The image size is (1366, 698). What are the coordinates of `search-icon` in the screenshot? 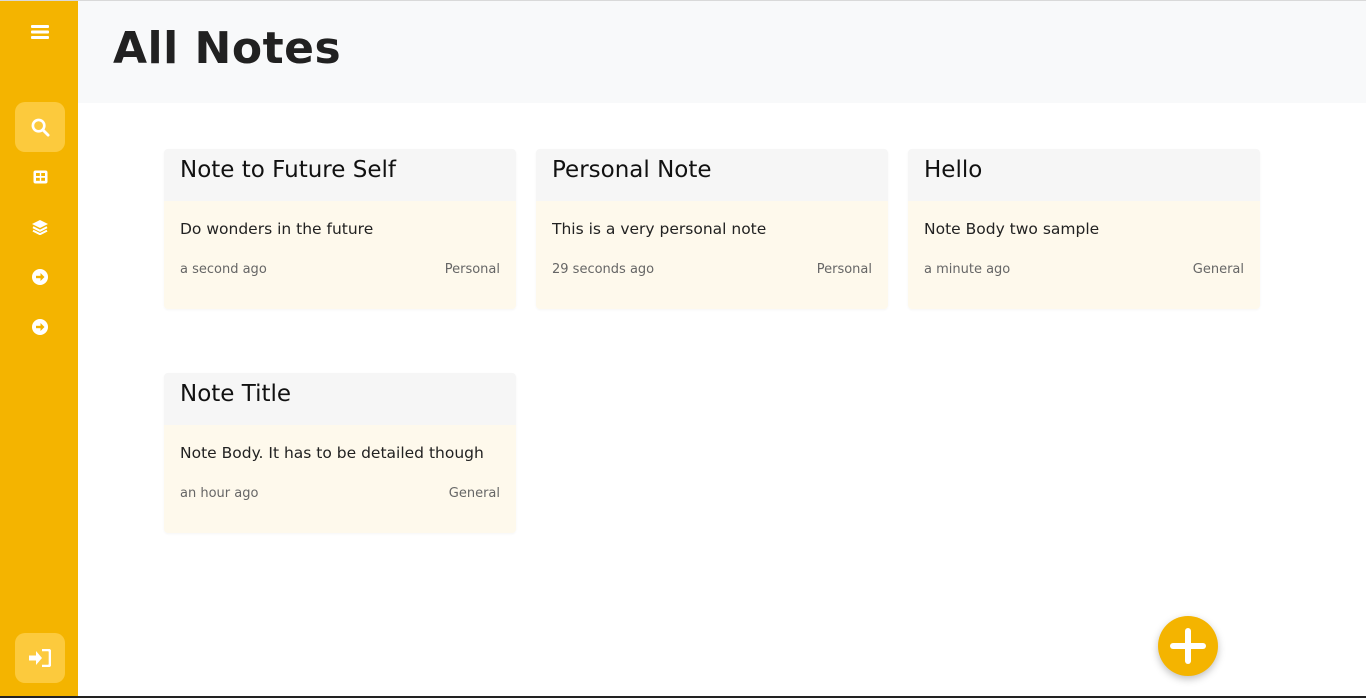 It's located at (40, 127).